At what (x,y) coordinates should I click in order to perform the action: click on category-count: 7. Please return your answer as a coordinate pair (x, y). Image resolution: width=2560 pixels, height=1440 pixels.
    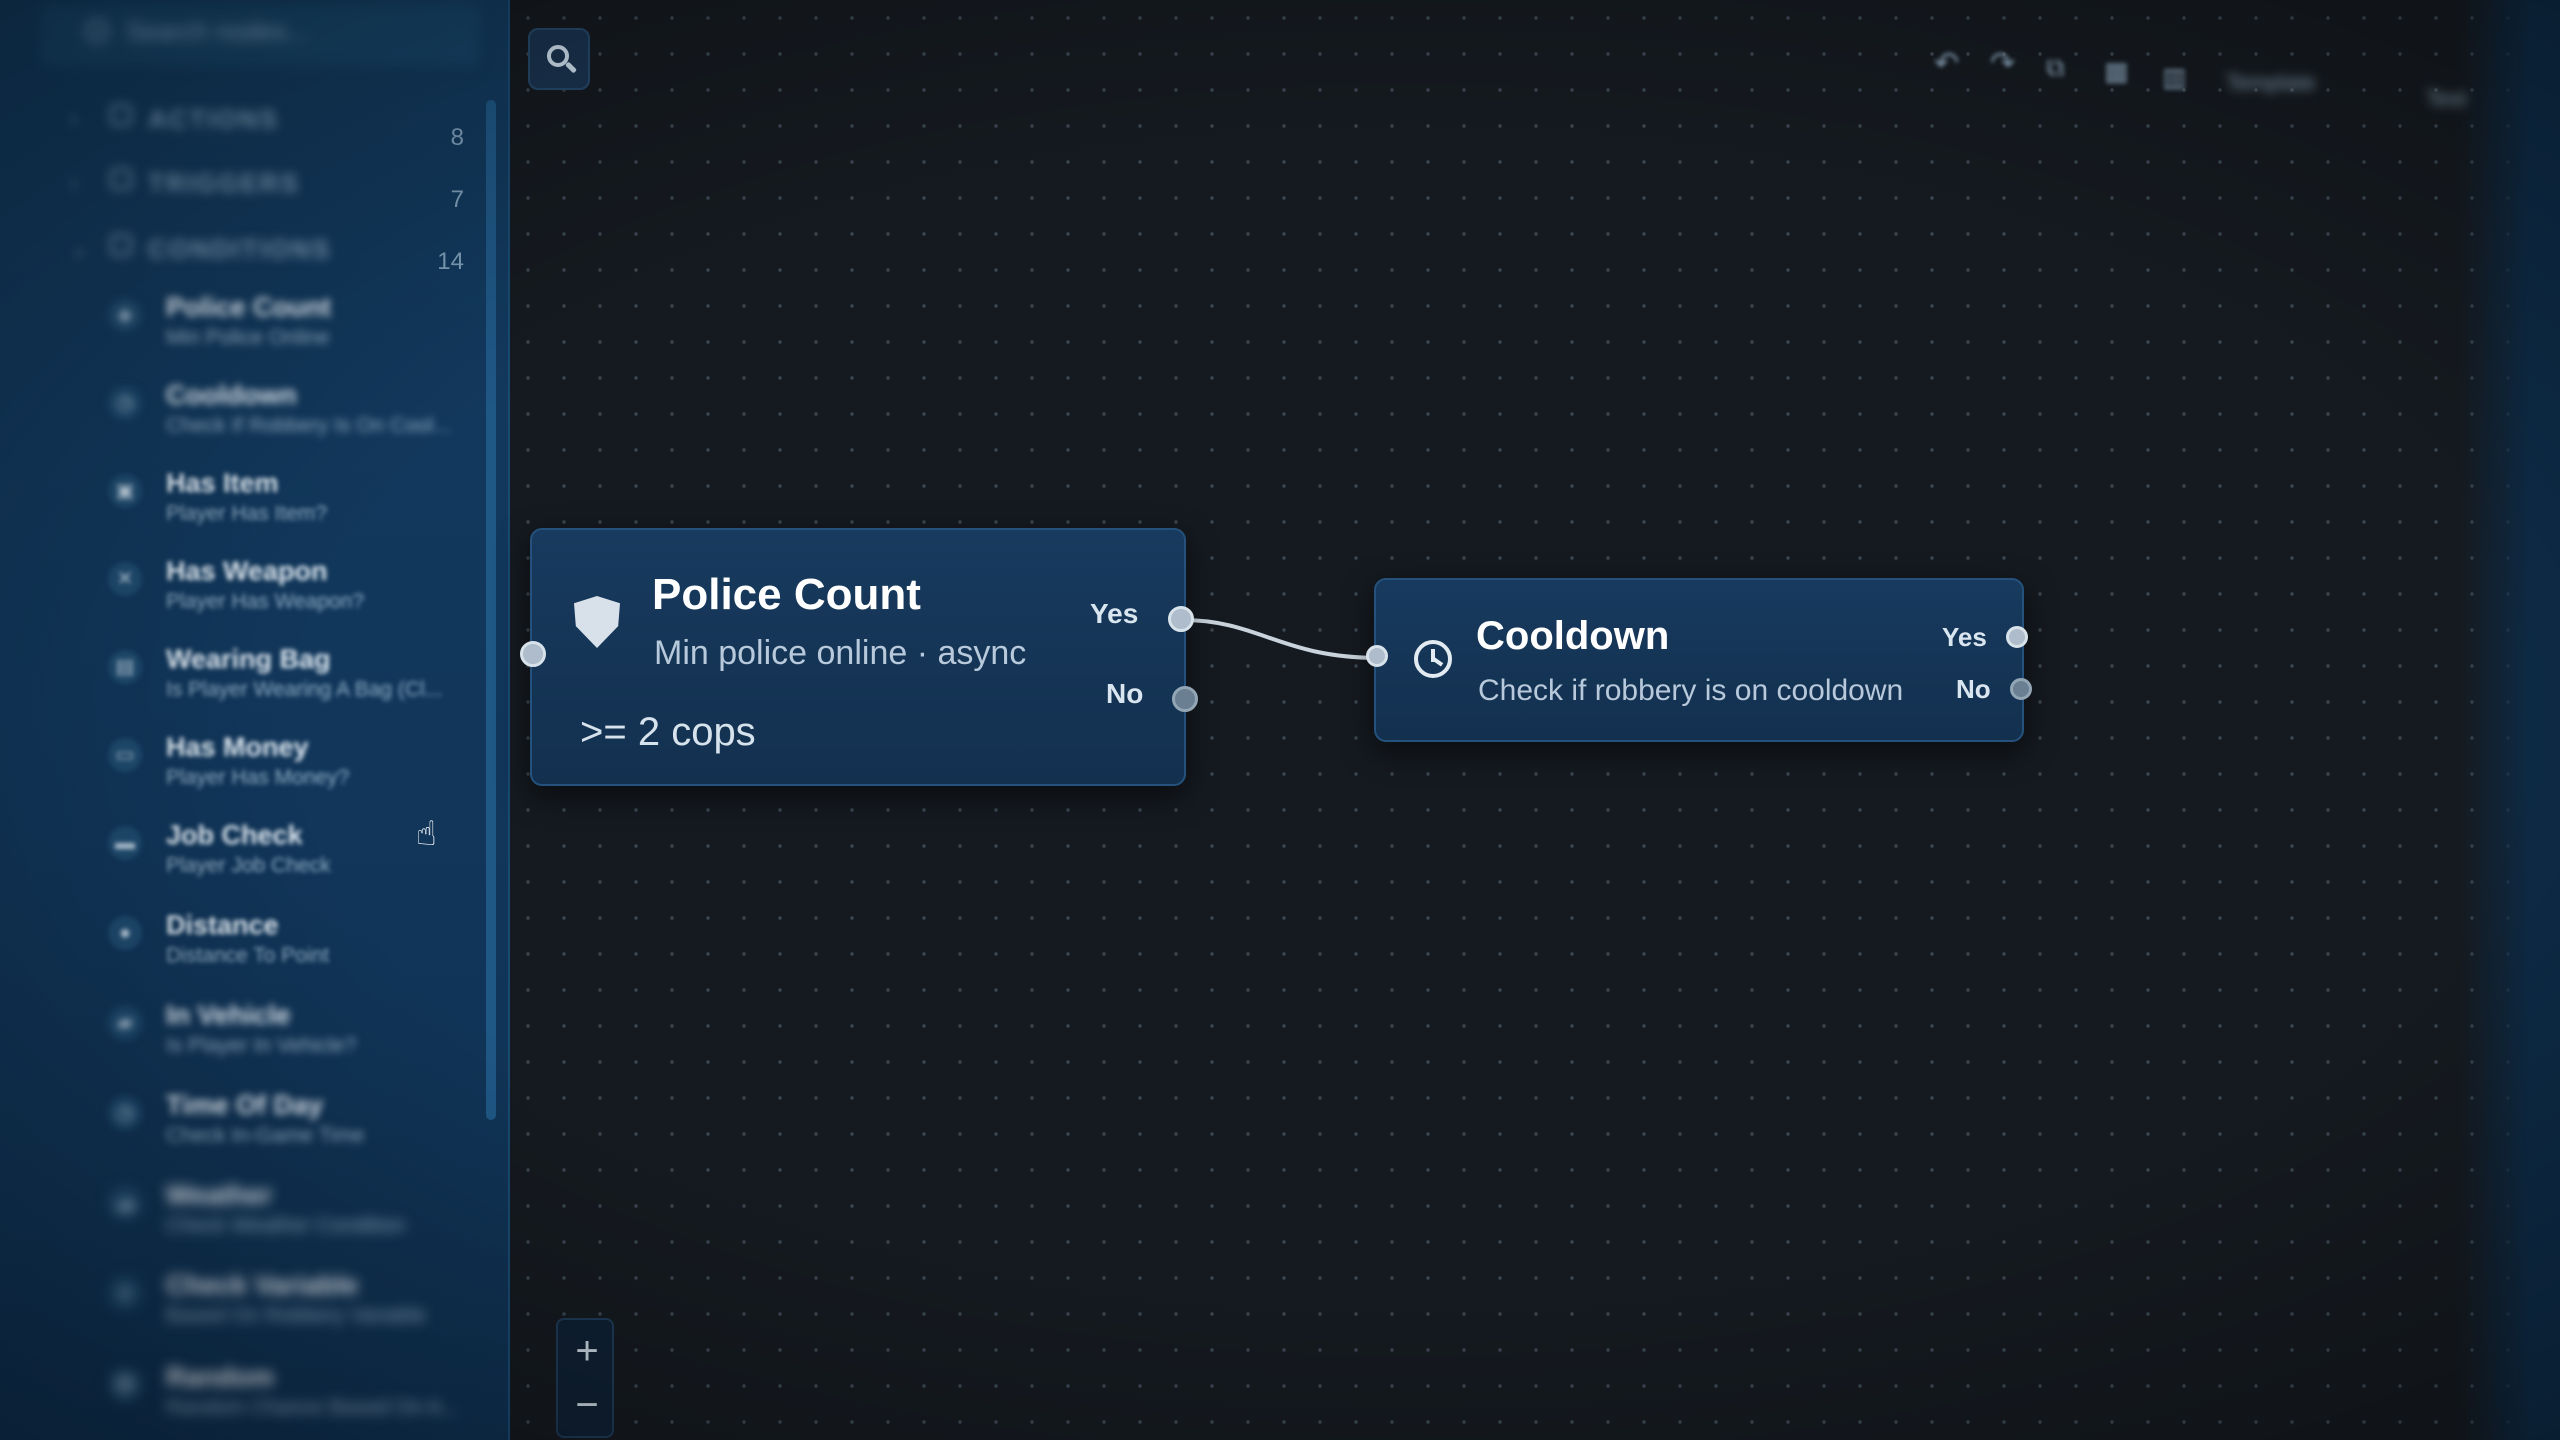
    Looking at the image, I should click on (457, 199).